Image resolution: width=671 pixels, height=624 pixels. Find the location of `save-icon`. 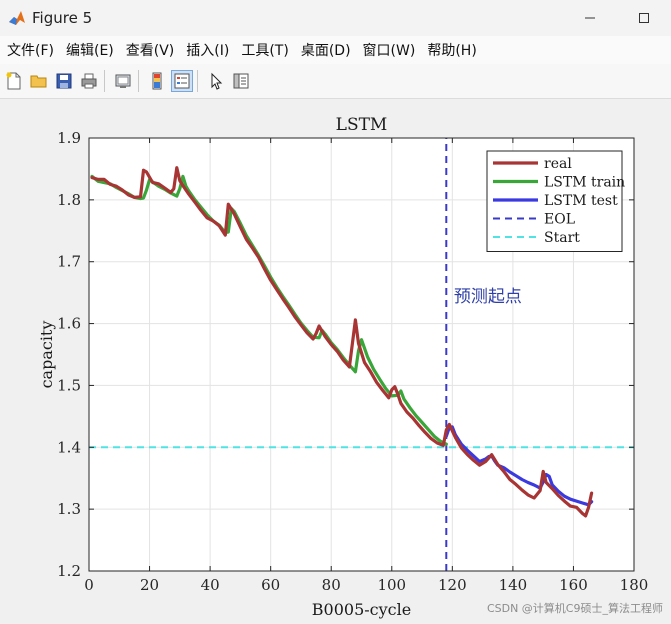

save-icon is located at coordinates (64, 81).